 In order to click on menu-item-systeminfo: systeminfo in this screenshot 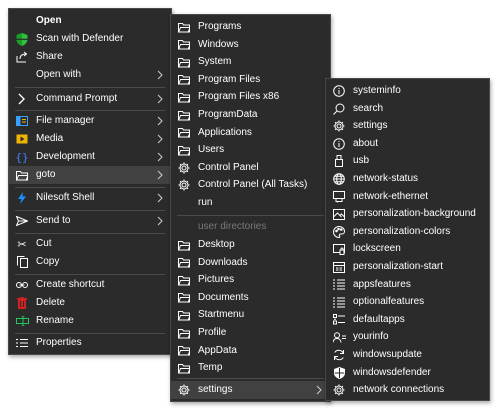, I will do `click(407, 91)`.